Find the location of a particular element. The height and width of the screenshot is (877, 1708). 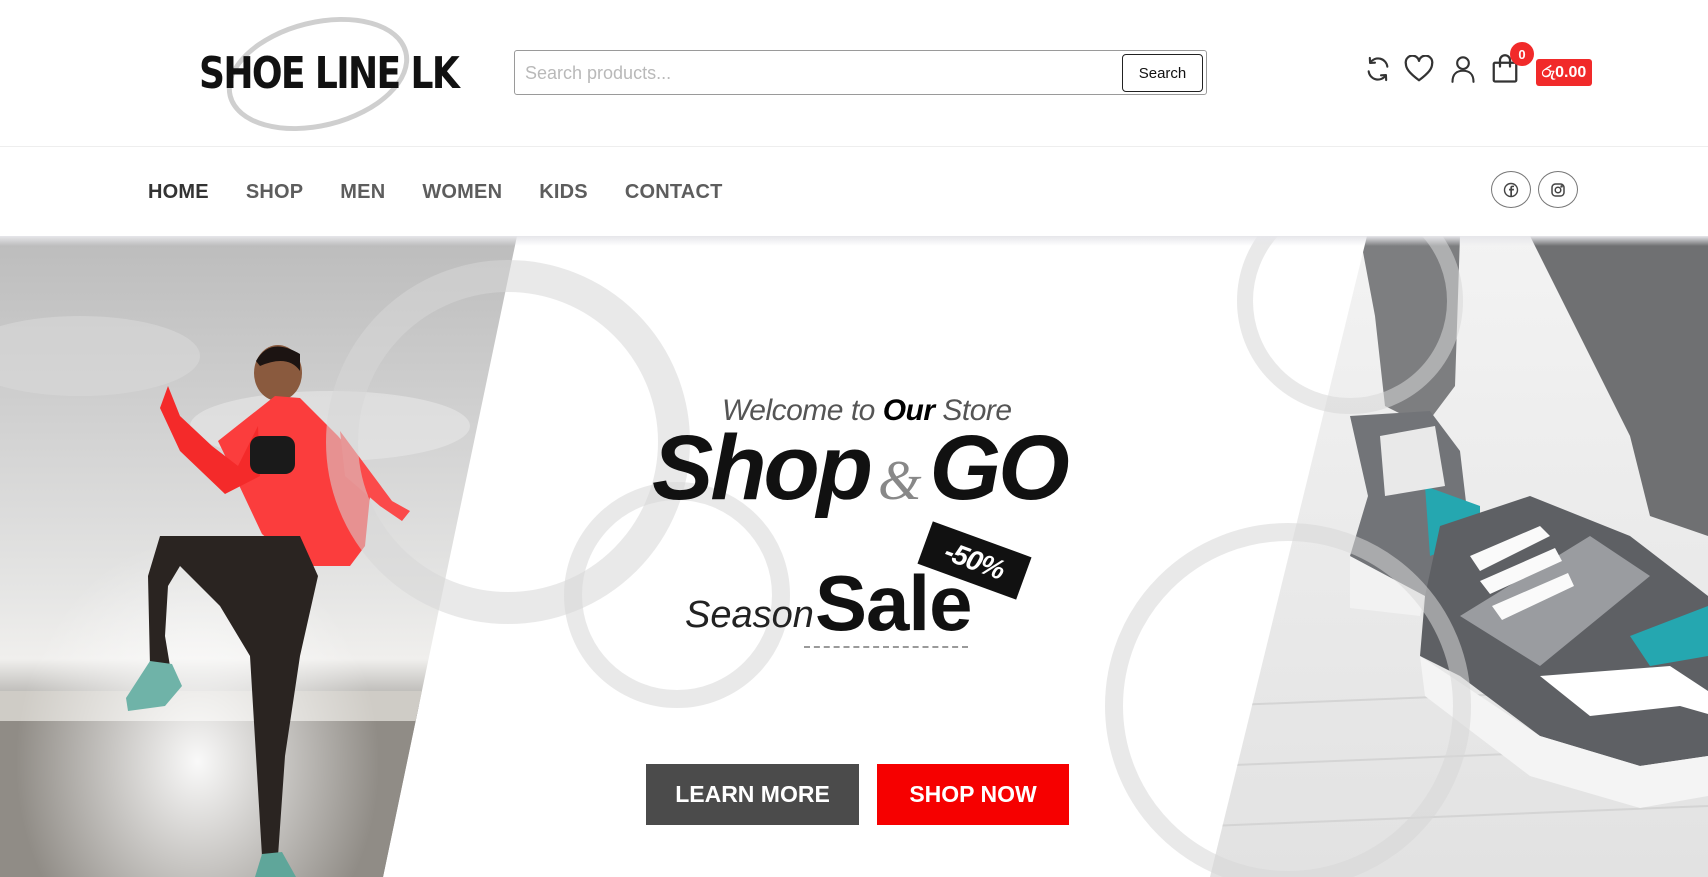

headline-go: GO is located at coordinates (999, 468).